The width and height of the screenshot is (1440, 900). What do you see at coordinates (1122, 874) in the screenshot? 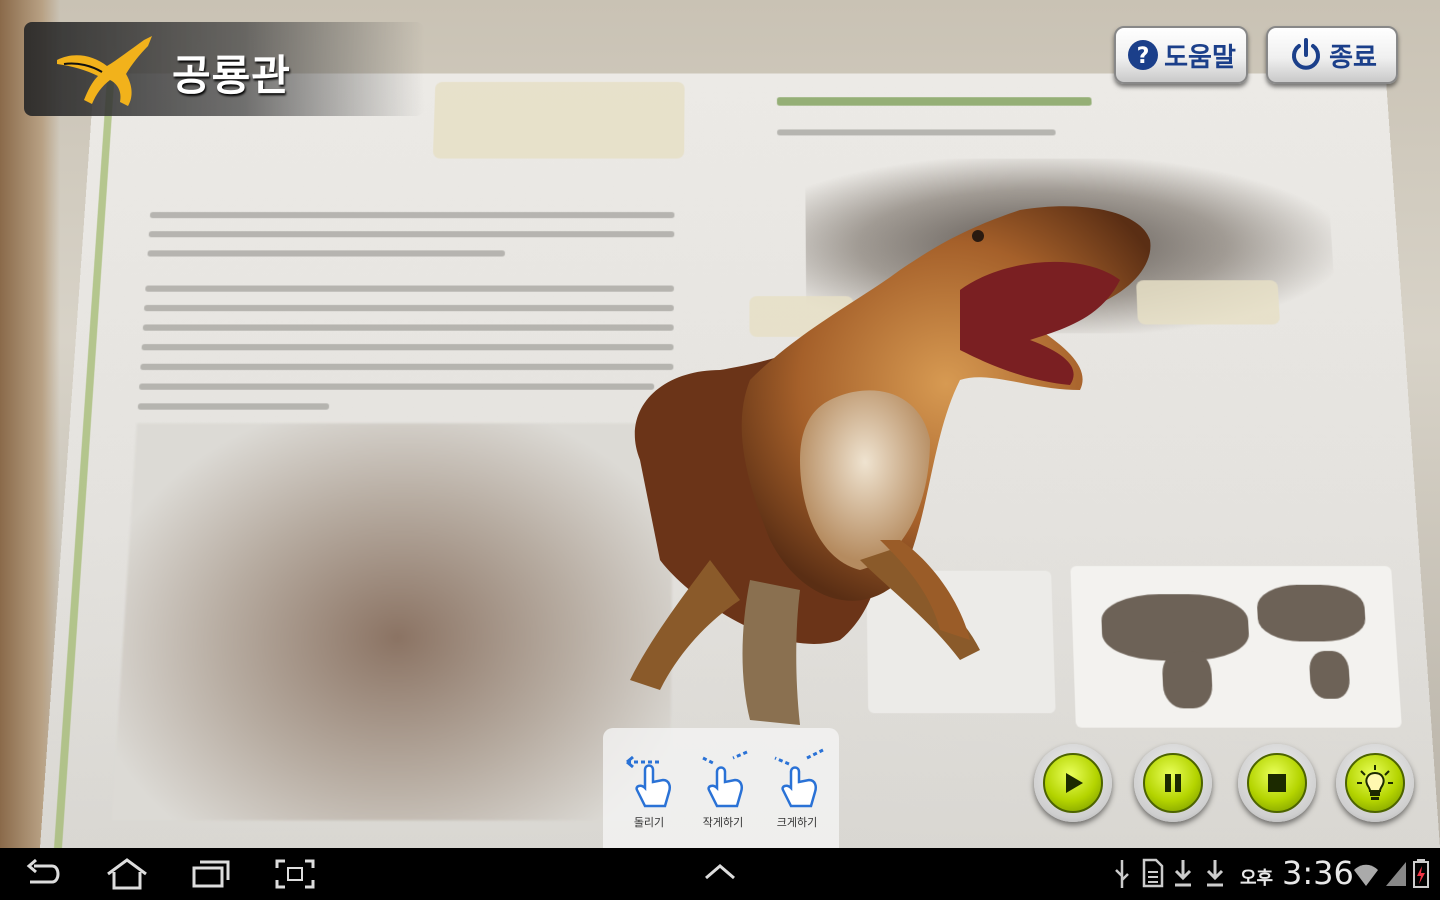
I see `usb-icon` at bounding box center [1122, 874].